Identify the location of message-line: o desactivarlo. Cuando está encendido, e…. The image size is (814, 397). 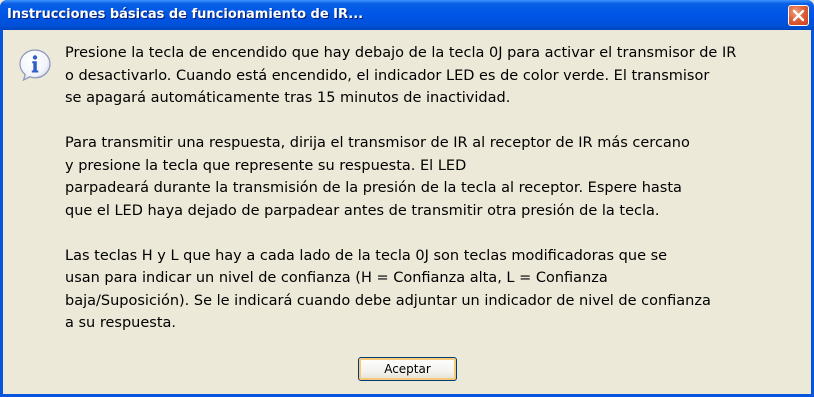
(387, 75).